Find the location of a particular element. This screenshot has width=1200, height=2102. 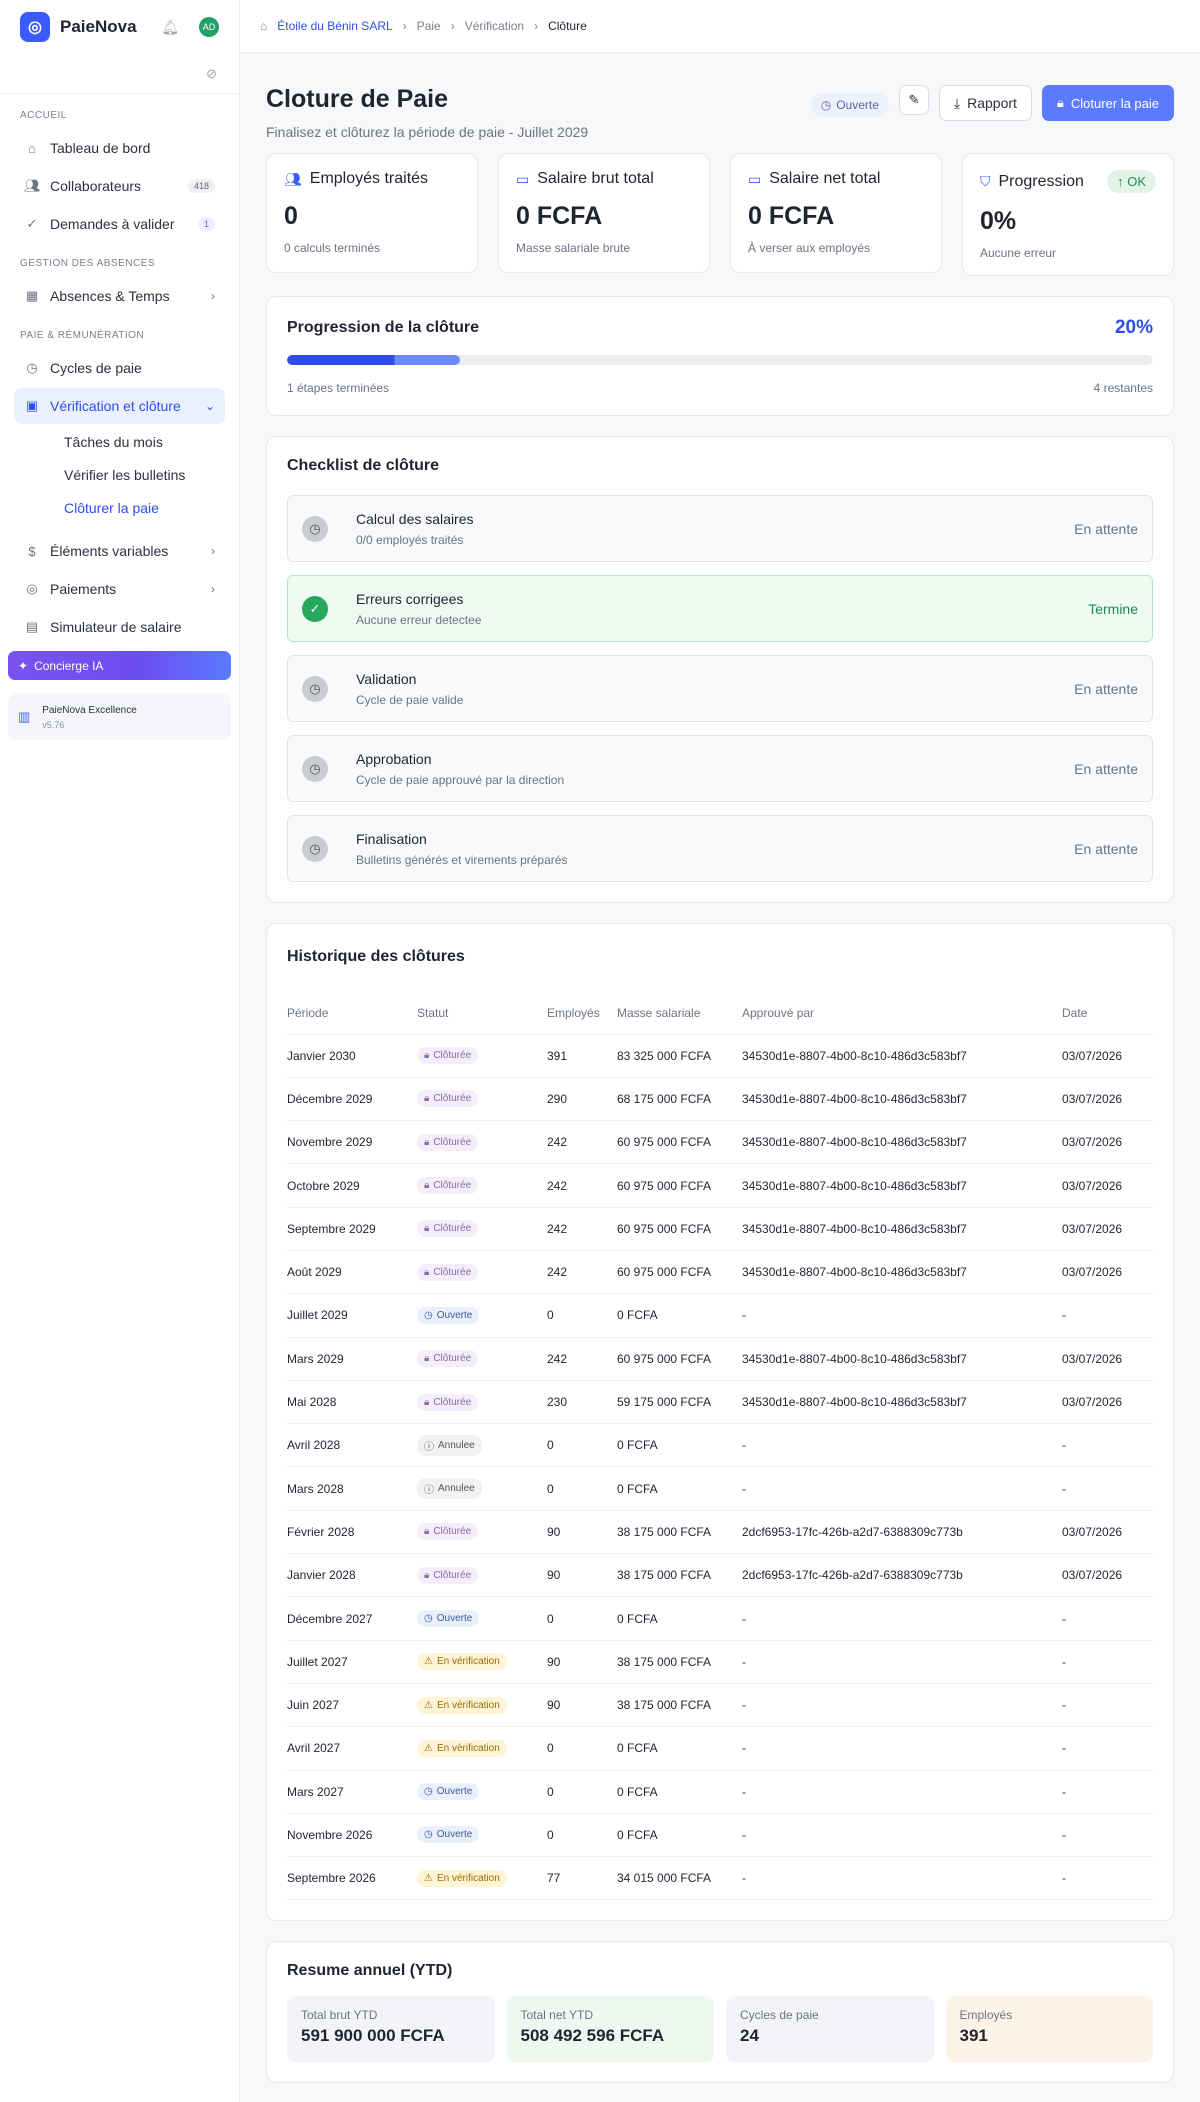

sidebar-item-verification: ▣ Vérification et clôture ⌄ is located at coordinates (119, 406).